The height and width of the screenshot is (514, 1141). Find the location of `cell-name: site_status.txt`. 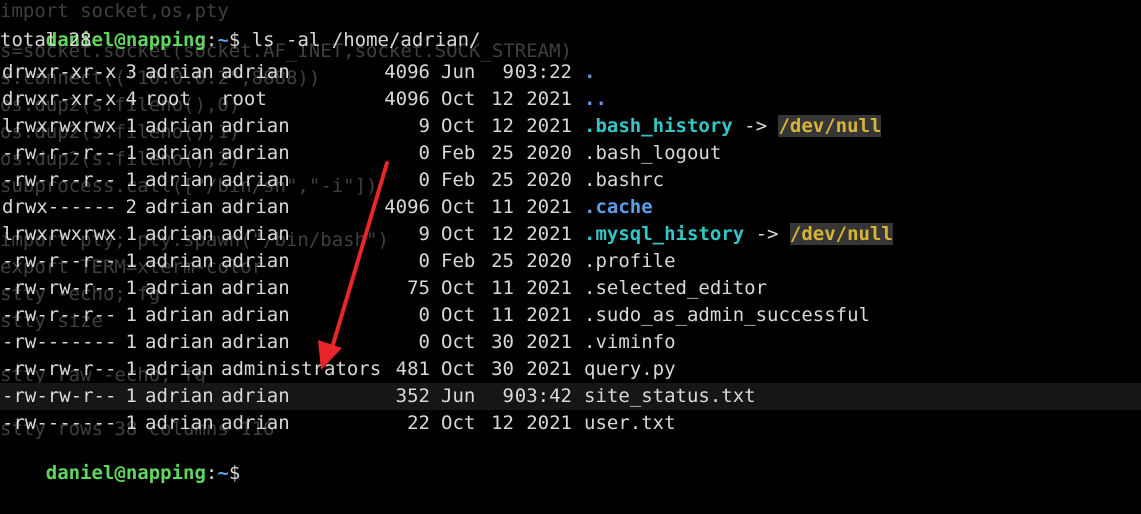

cell-name: site_status.txt is located at coordinates (670, 396).